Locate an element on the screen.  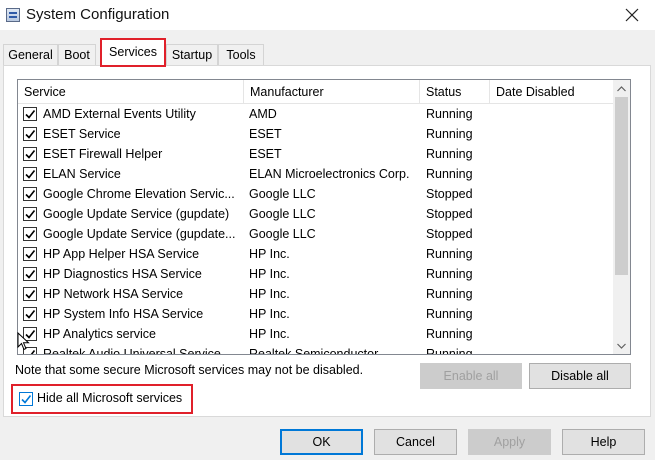
service-name: HP System Info HSA Service is located at coordinates (123, 314).